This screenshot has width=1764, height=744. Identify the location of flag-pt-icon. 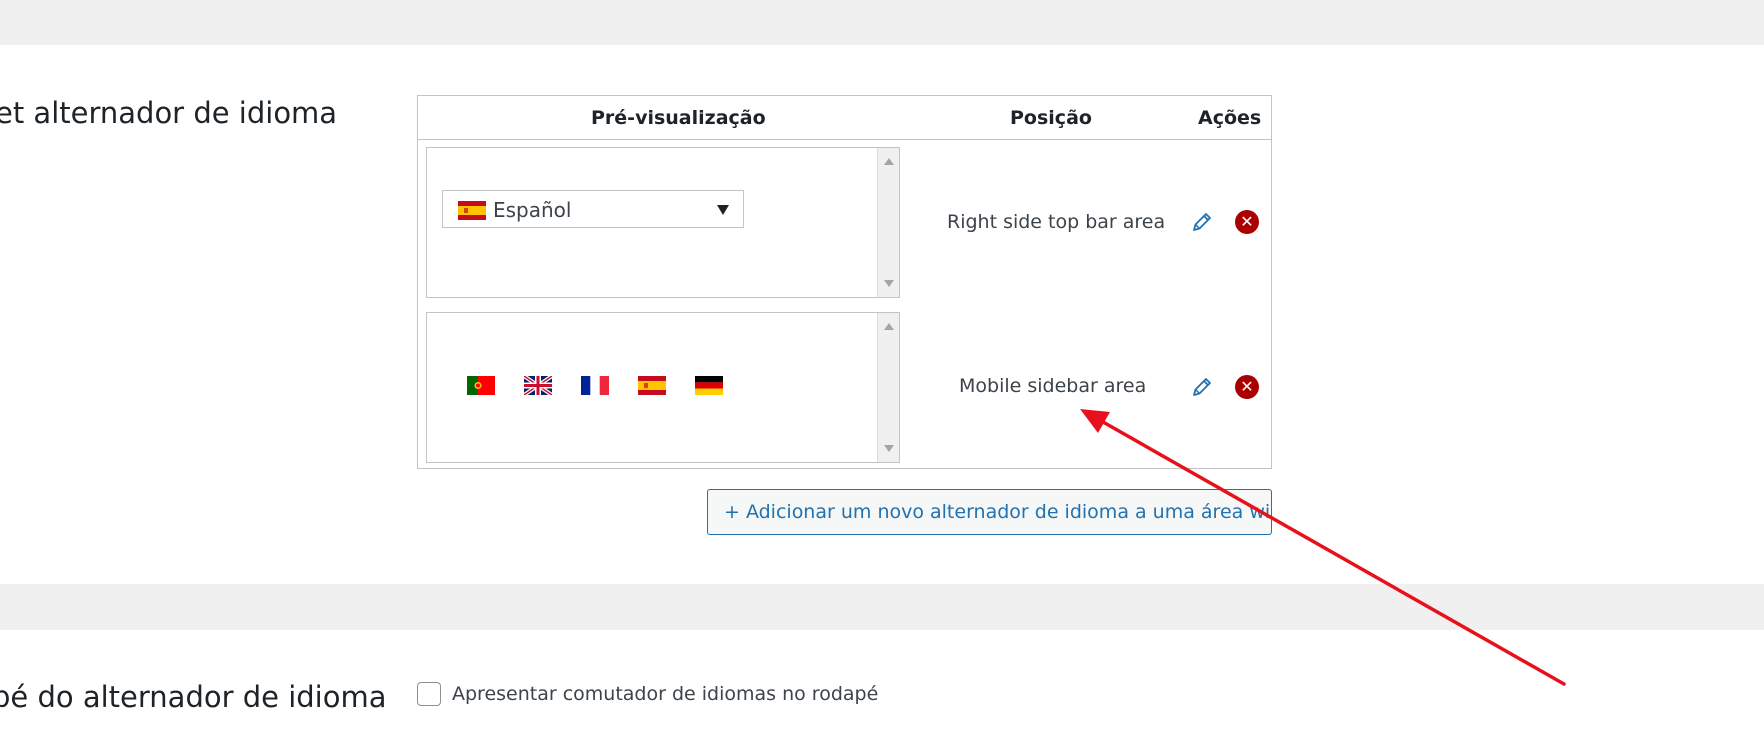
(481, 385).